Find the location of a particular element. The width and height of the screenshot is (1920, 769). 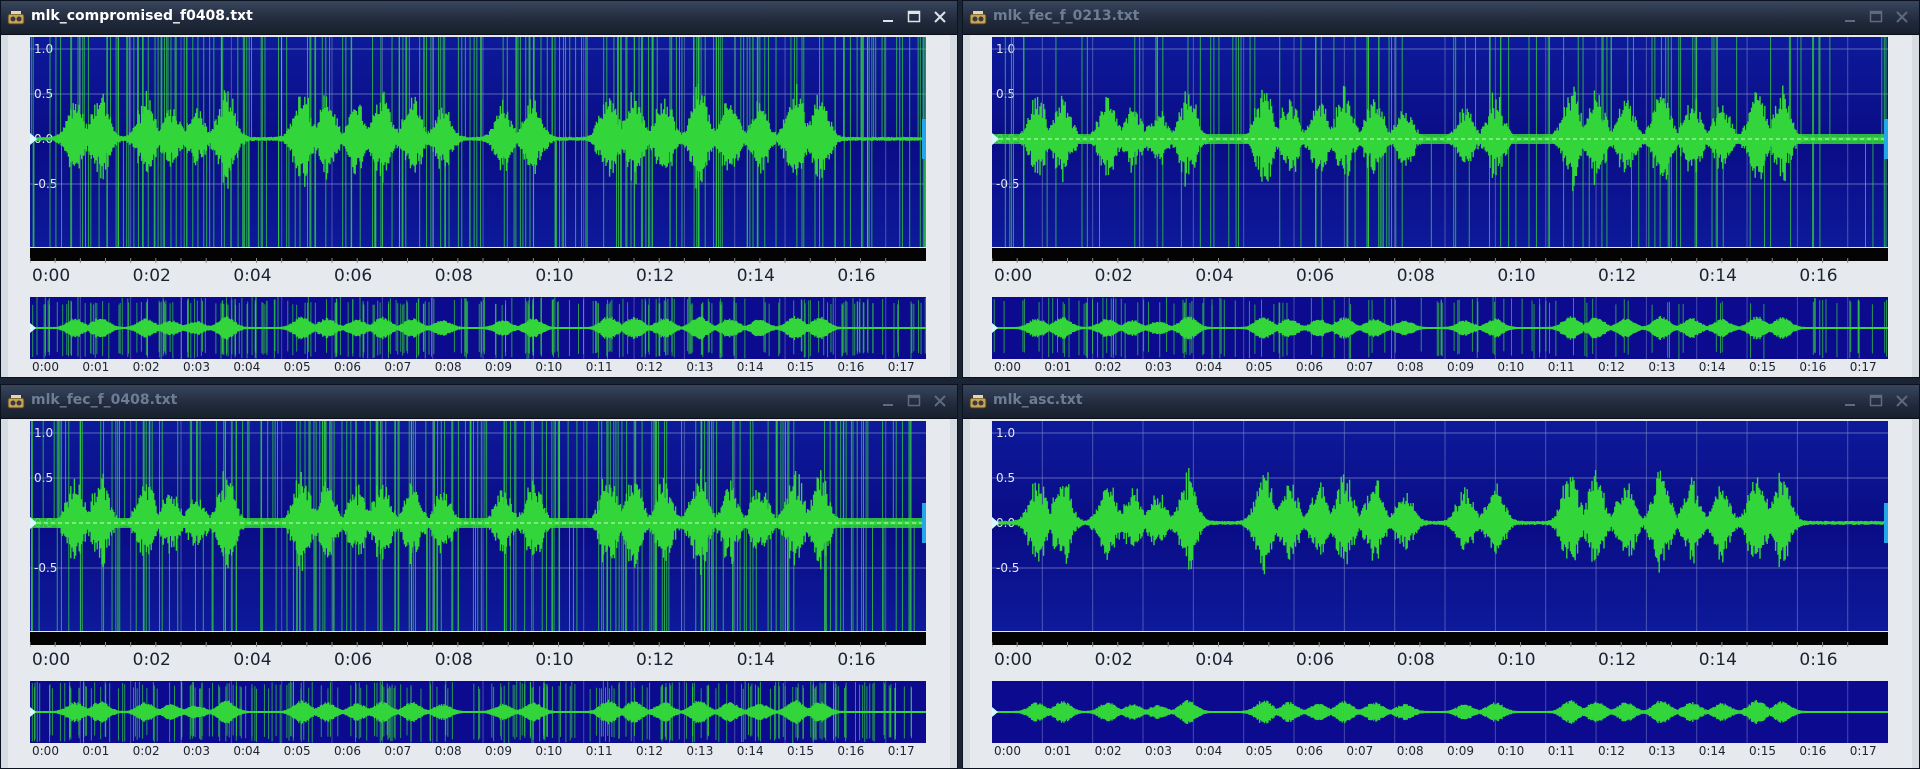

window-title: mlk_fec_f_0408.txt is located at coordinates (104, 400).